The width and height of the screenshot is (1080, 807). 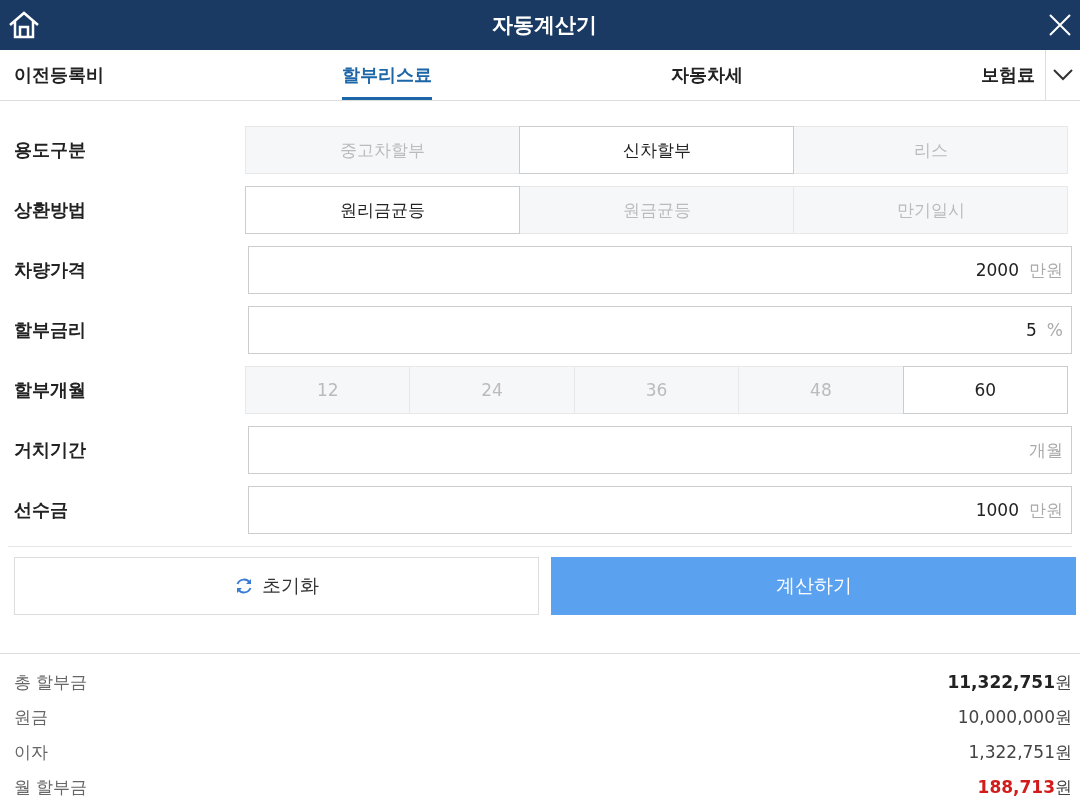 What do you see at coordinates (244, 586) in the screenshot?
I see `refresh-icon` at bounding box center [244, 586].